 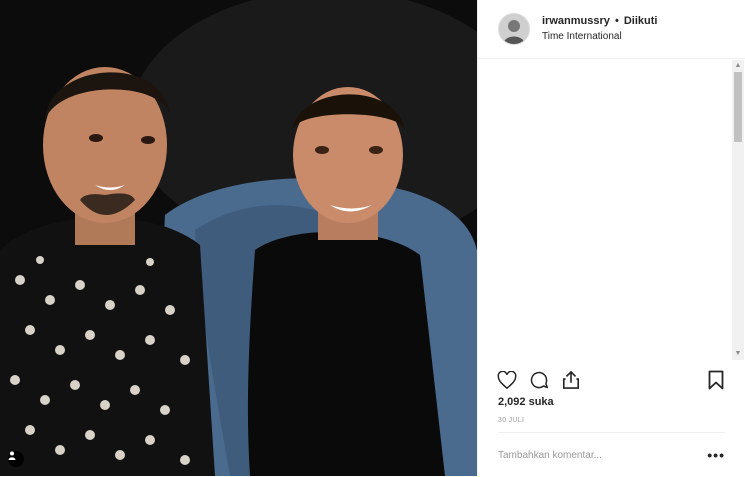 What do you see at coordinates (716, 380) in the screenshot?
I see `bookmark-icon` at bounding box center [716, 380].